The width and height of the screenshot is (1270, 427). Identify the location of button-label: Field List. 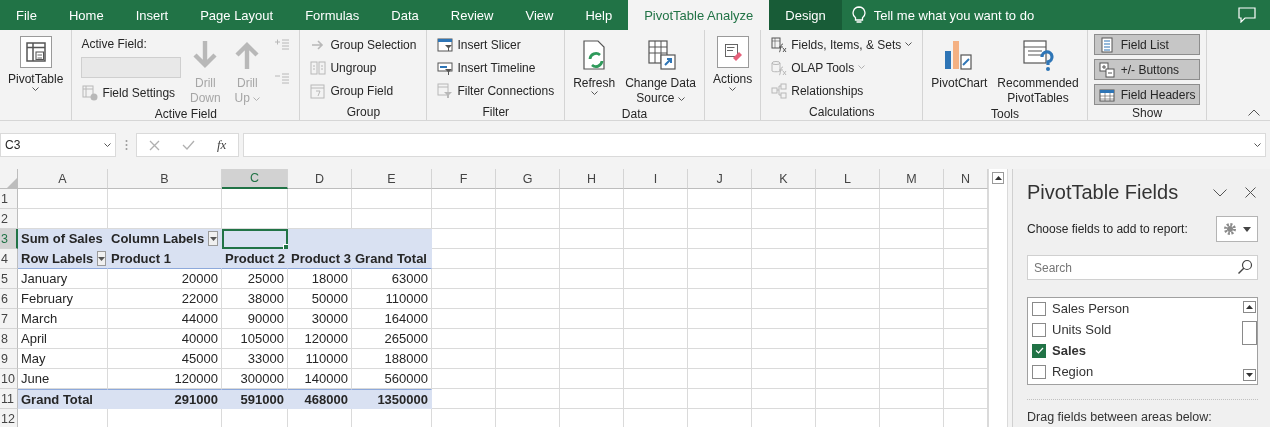
(1144, 44).